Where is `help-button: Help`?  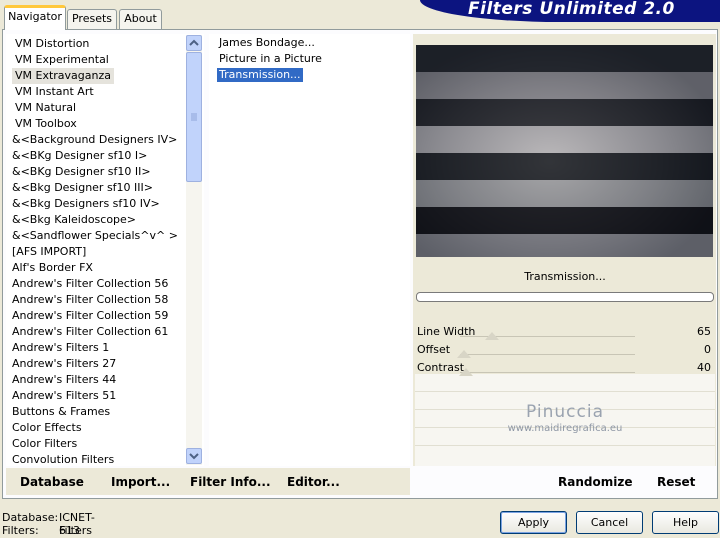
help-button: Help is located at coordinates (685, 522).